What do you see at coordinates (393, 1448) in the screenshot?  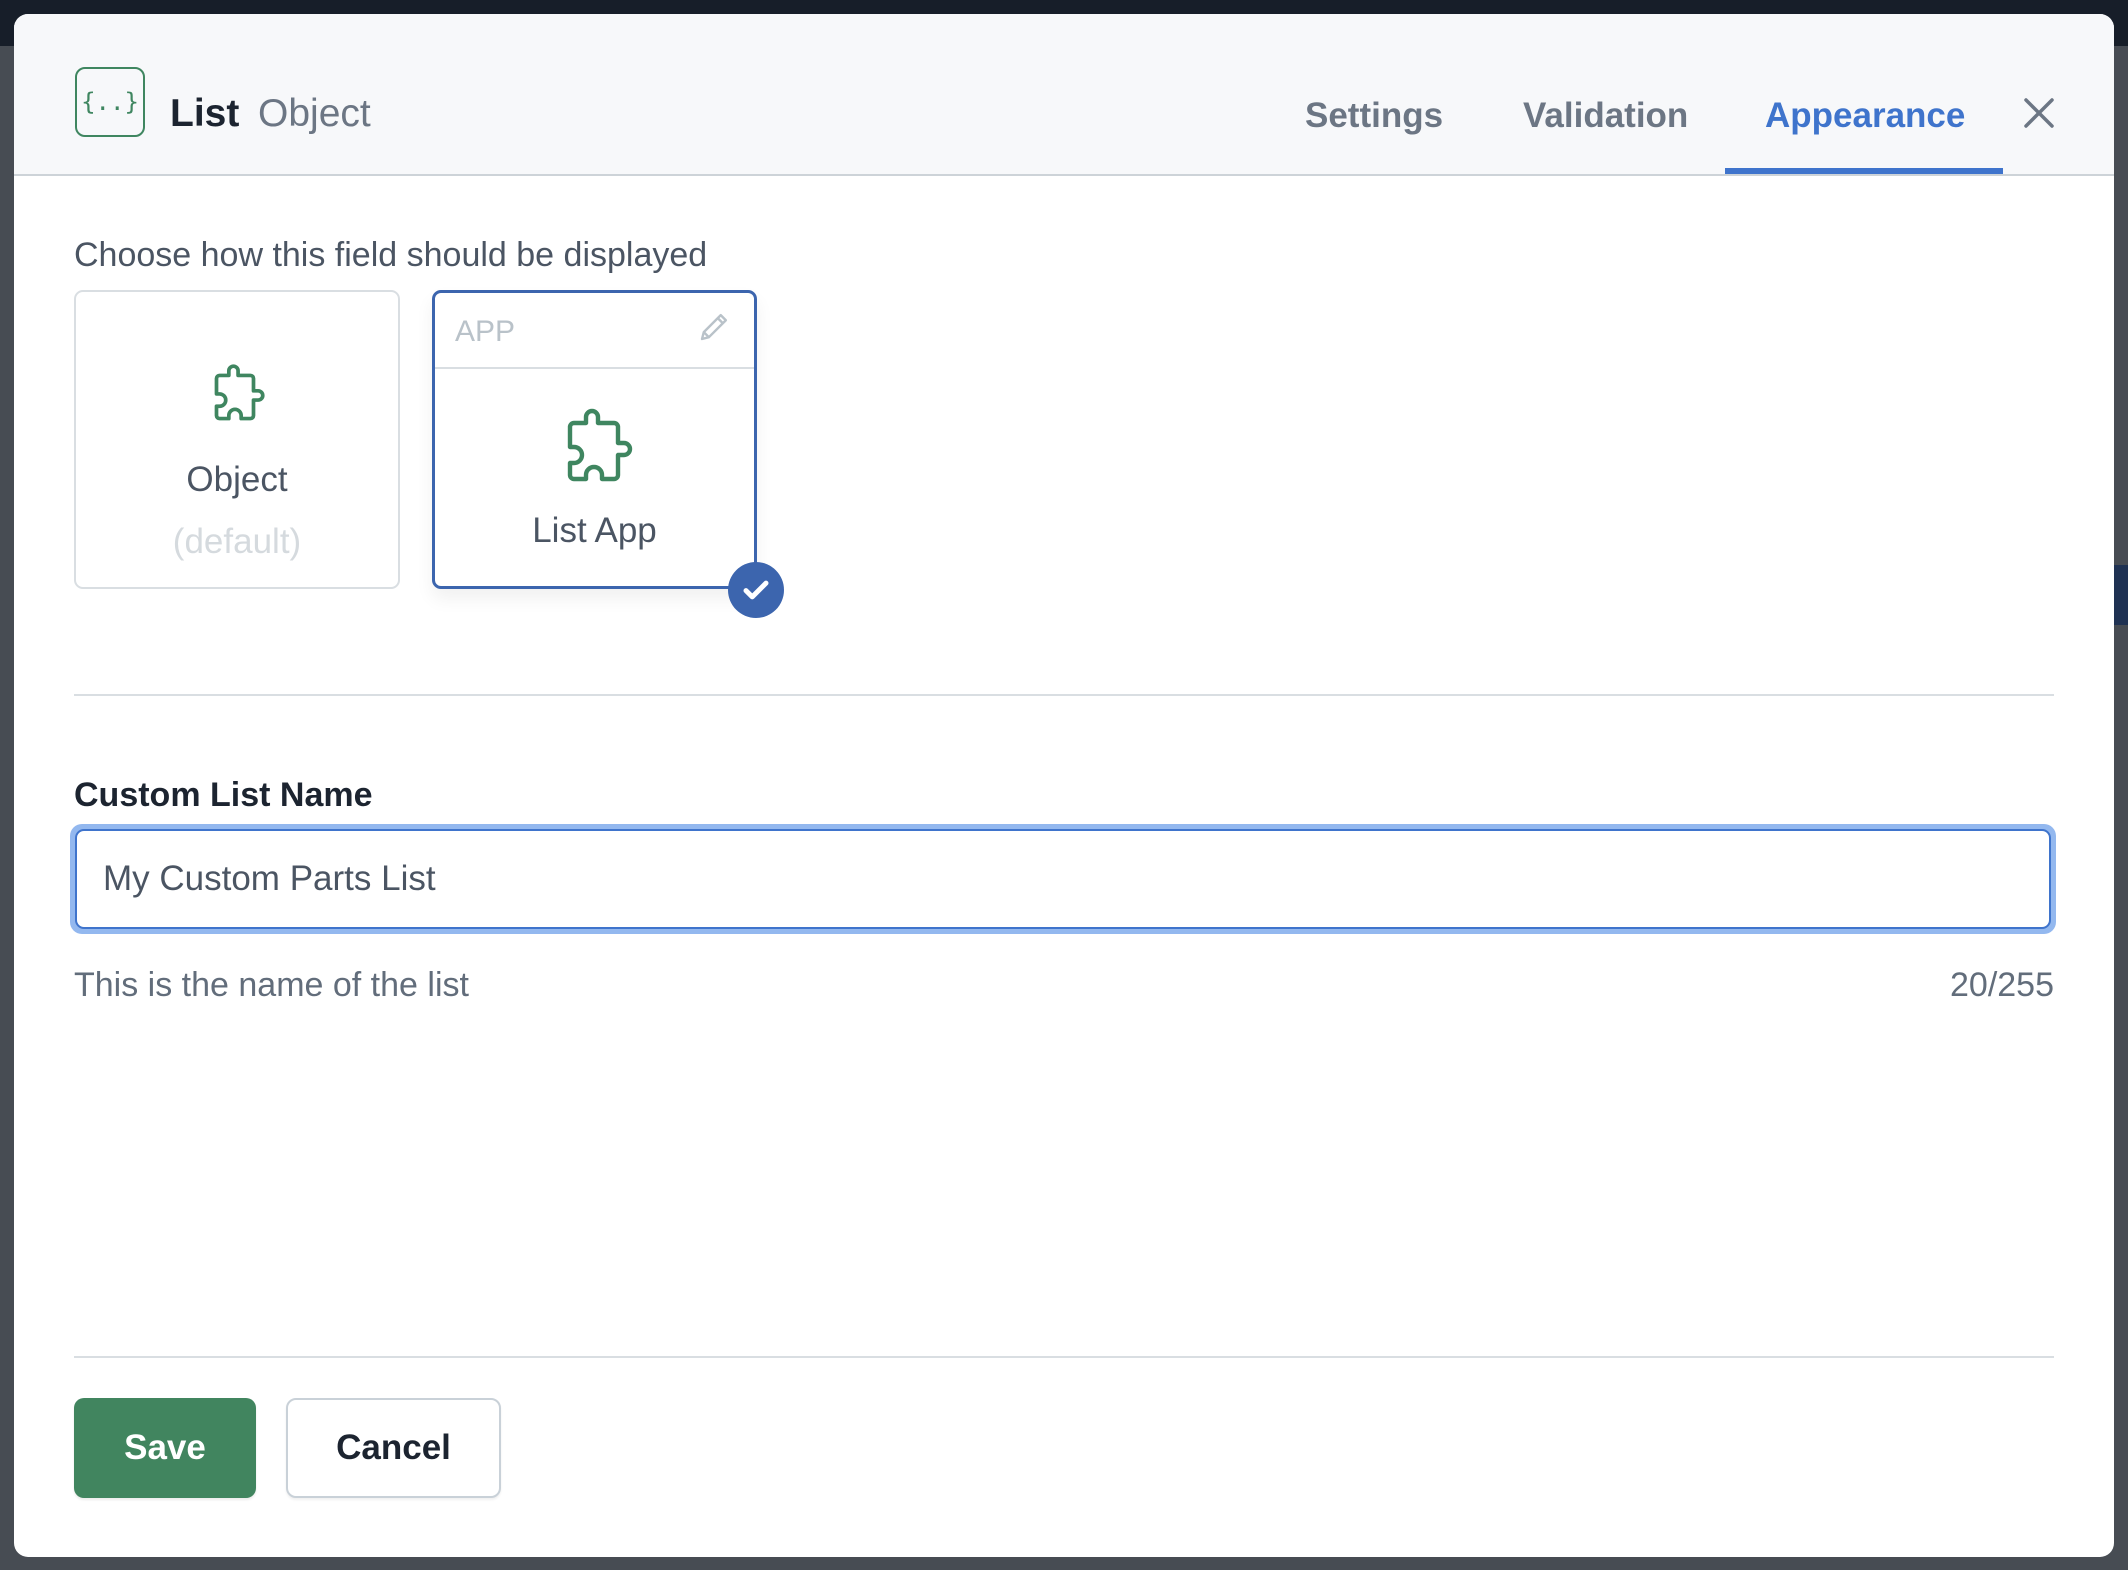 I see `cancel-button: Cancel` at bounding box center [393, 1448].